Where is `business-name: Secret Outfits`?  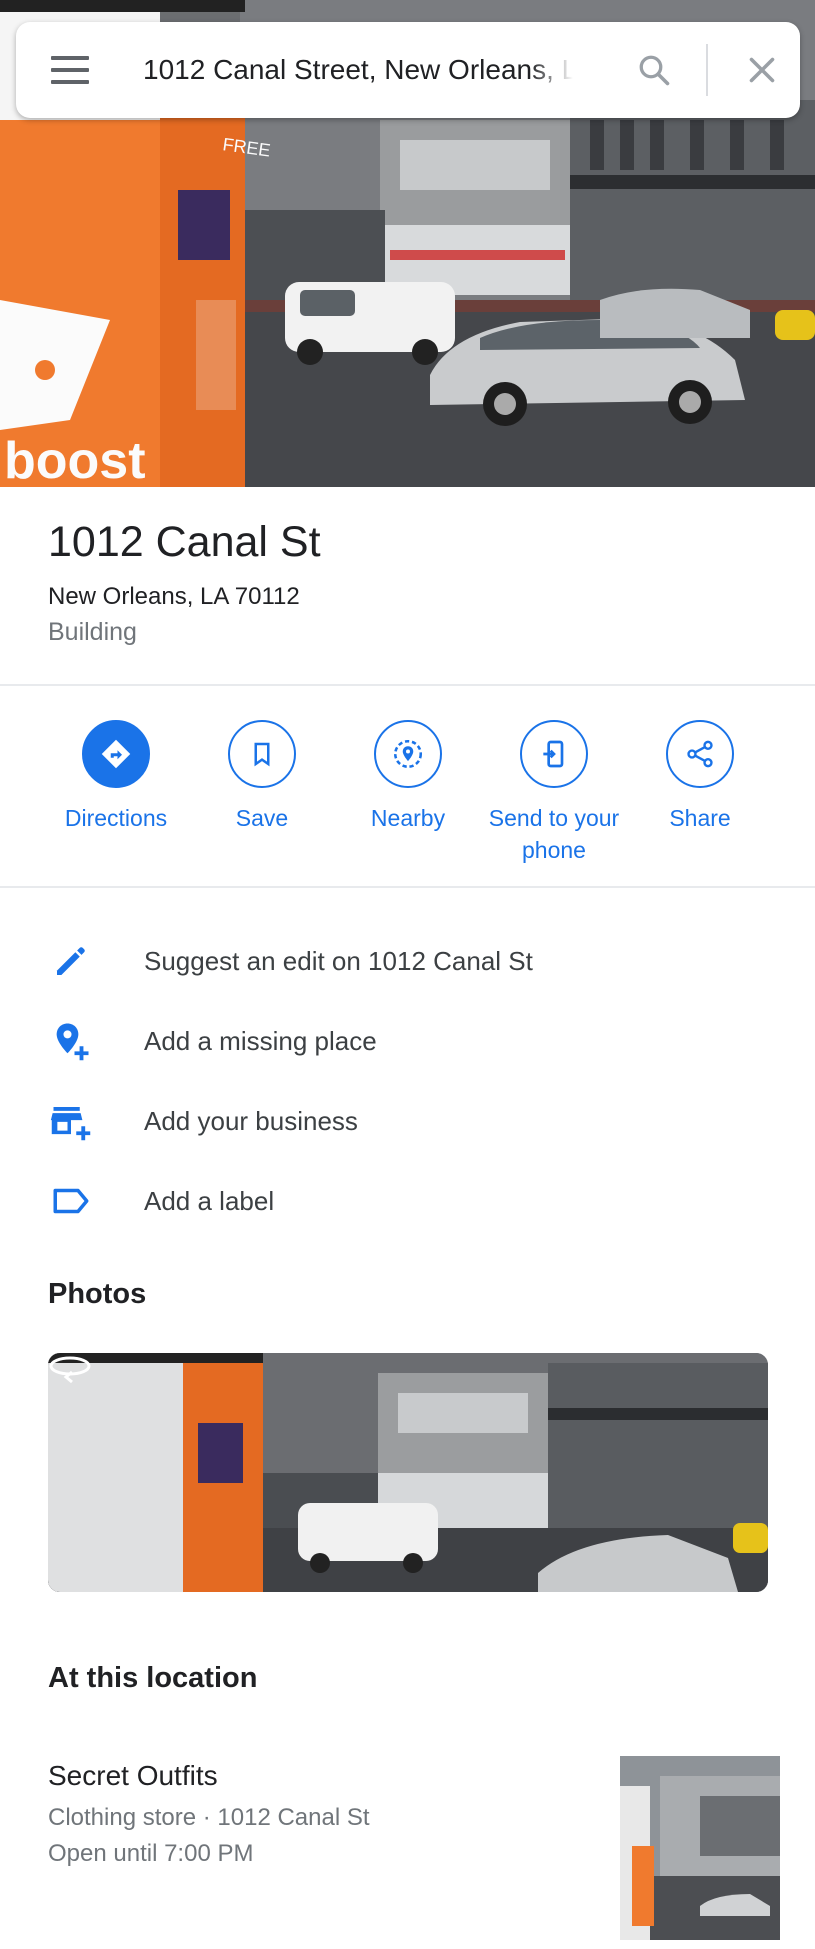
business-name: Secret Outfits is located at coordinates (133, 1776).